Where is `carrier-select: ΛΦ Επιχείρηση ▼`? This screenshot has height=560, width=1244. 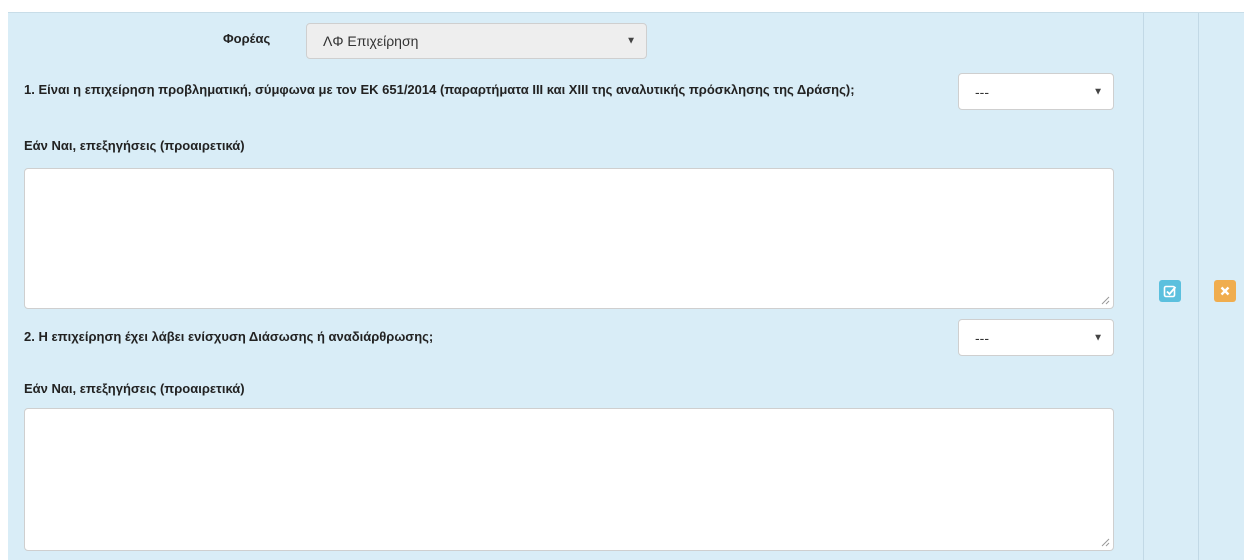
carrier-select: ΛΦ Επιχείρηση ▼ is located at coordinates (476, 41).